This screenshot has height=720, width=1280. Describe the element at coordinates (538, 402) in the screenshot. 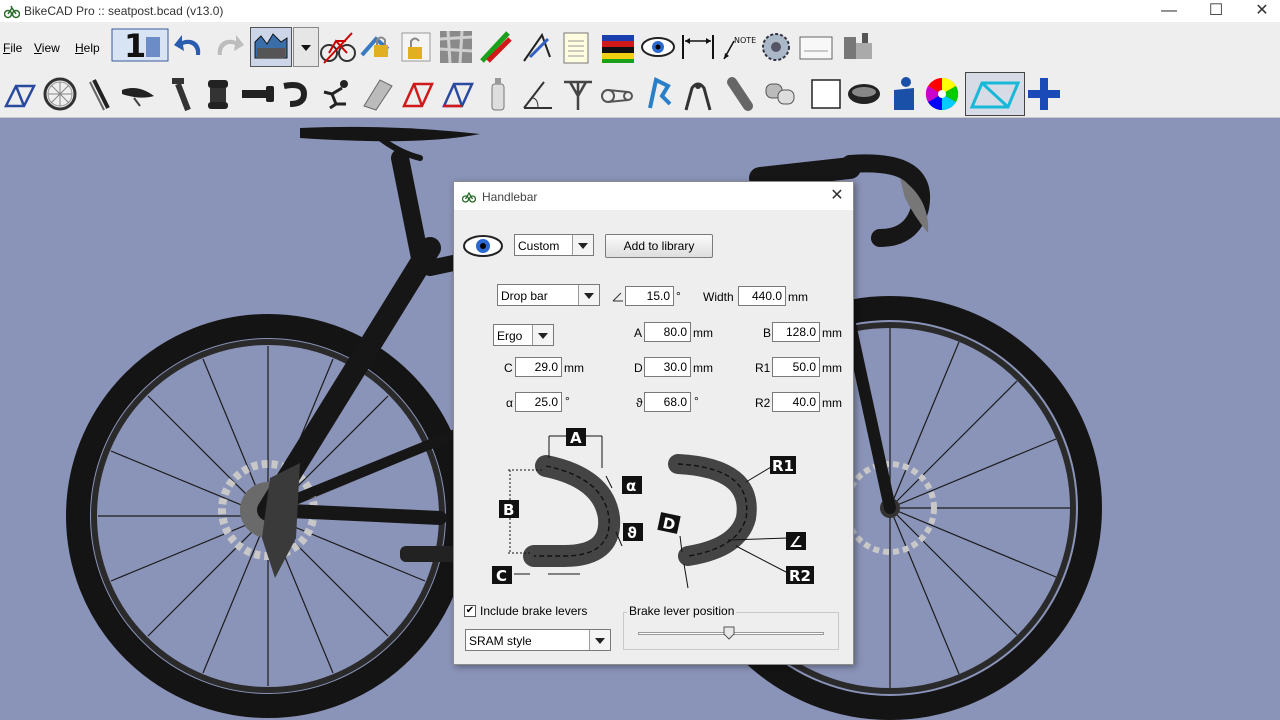

I see `alpha-field: 25.0` at that location.